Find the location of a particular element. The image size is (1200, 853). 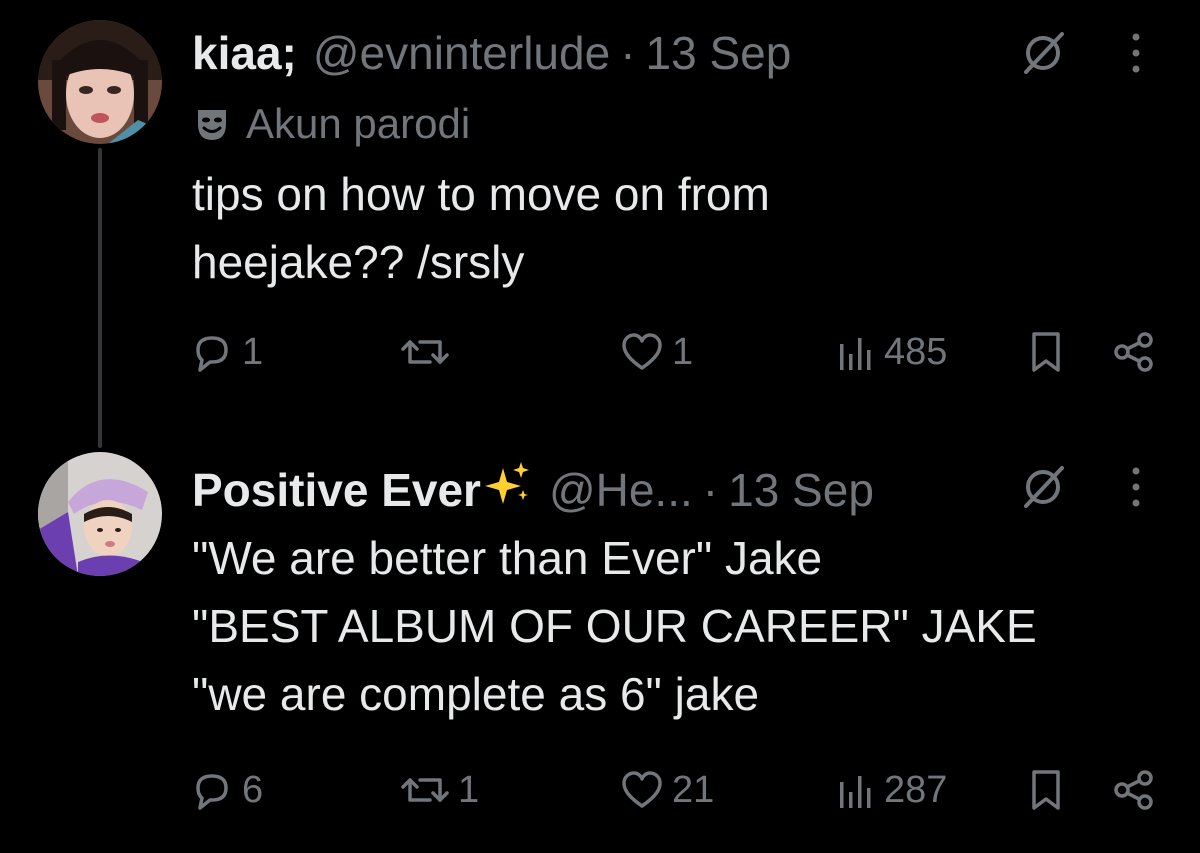

reply-button: 6 is located at coordinates (226, 790).